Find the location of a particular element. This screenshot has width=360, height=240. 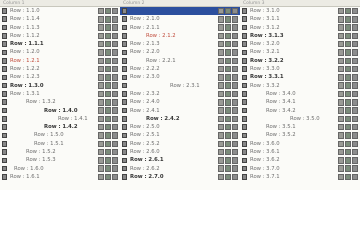

list-item: Row : 2.5.0 is located at coordinates (180, 127).